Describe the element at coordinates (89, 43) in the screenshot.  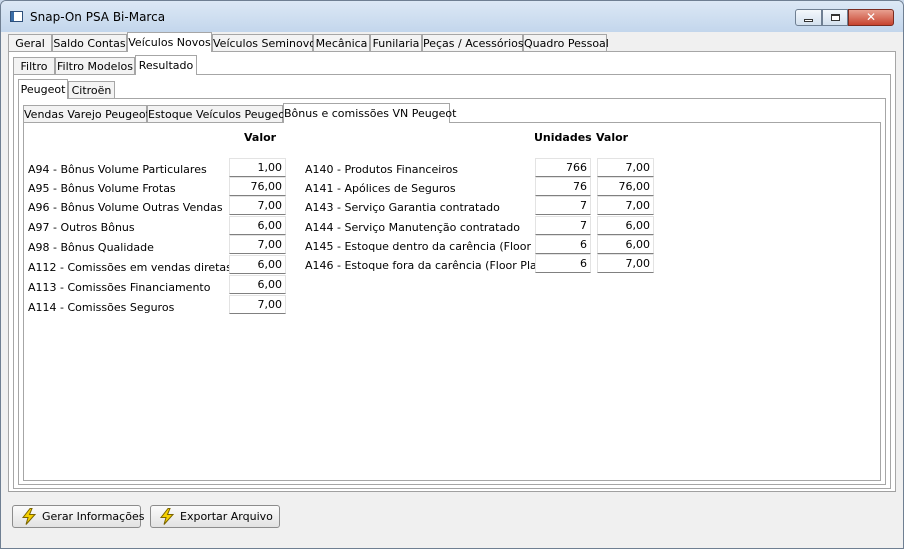
I see `tab-saldo-contas: Saldo Contas` at that location.